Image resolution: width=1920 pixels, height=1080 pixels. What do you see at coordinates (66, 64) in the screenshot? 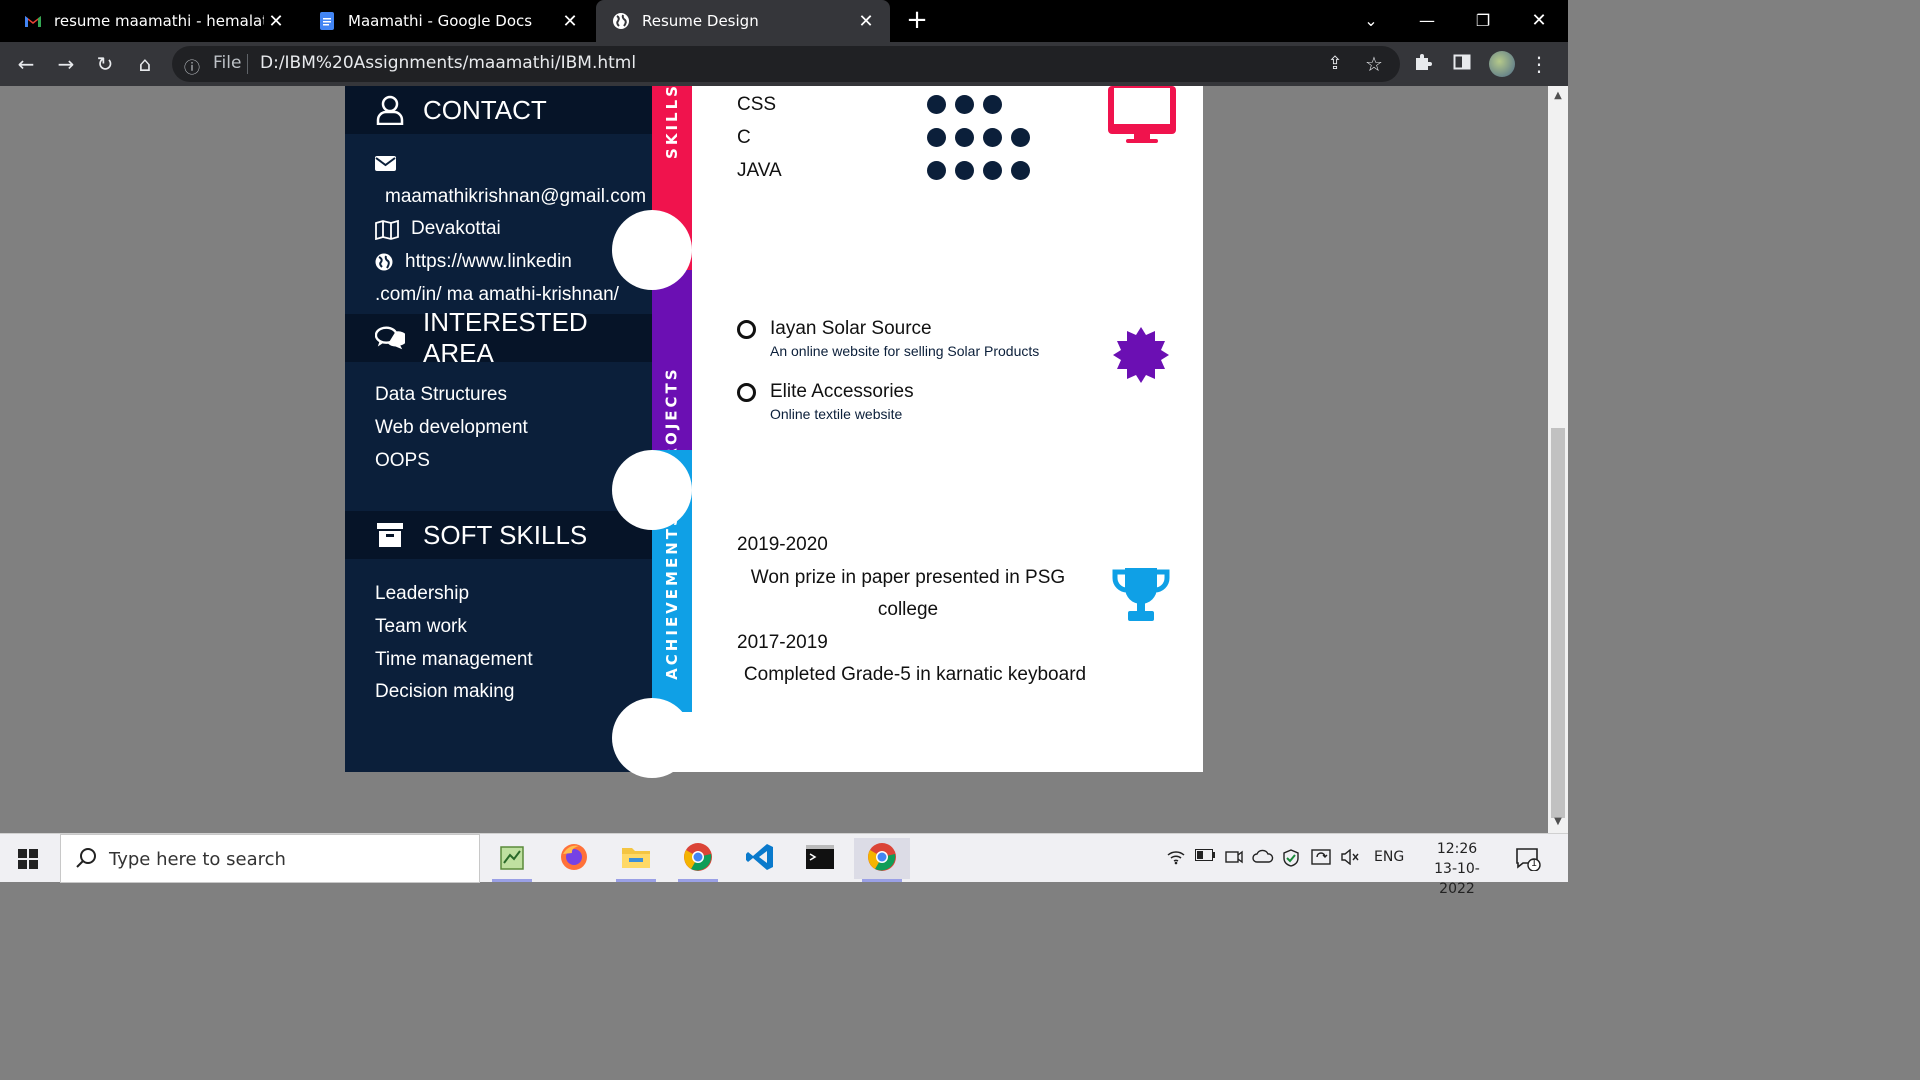
I see `forward-arrow-icon: →` at bounding box center [66, 64].